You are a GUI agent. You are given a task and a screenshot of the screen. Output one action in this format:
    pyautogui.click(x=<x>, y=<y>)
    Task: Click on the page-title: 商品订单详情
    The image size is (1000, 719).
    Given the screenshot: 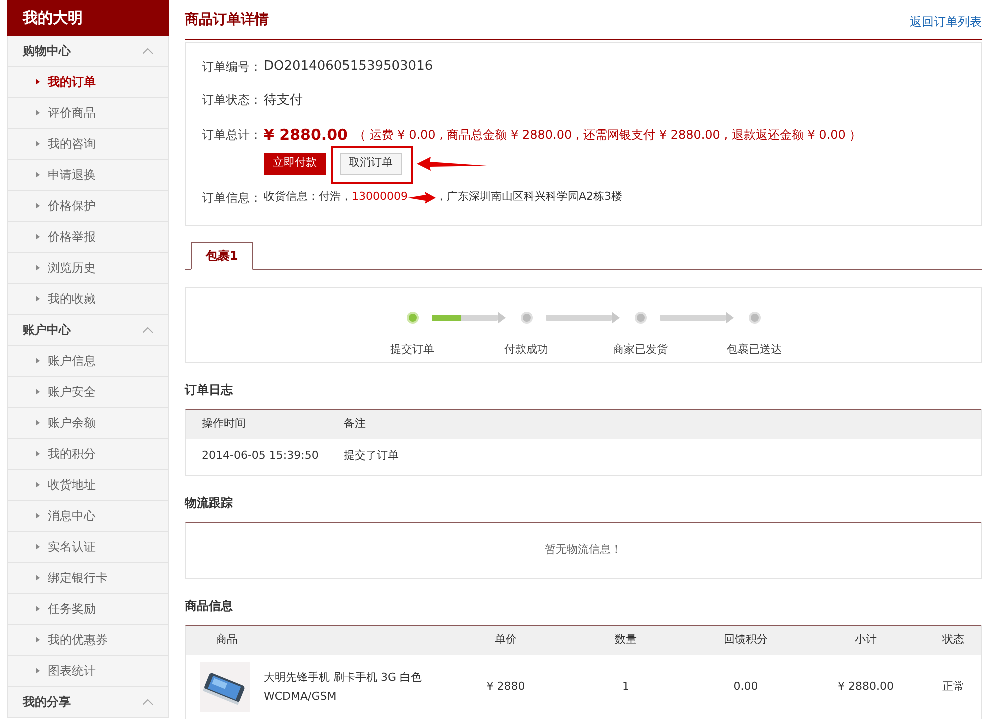 What is the action you would take?
    pyautogui.click(x=227, y=20)
    